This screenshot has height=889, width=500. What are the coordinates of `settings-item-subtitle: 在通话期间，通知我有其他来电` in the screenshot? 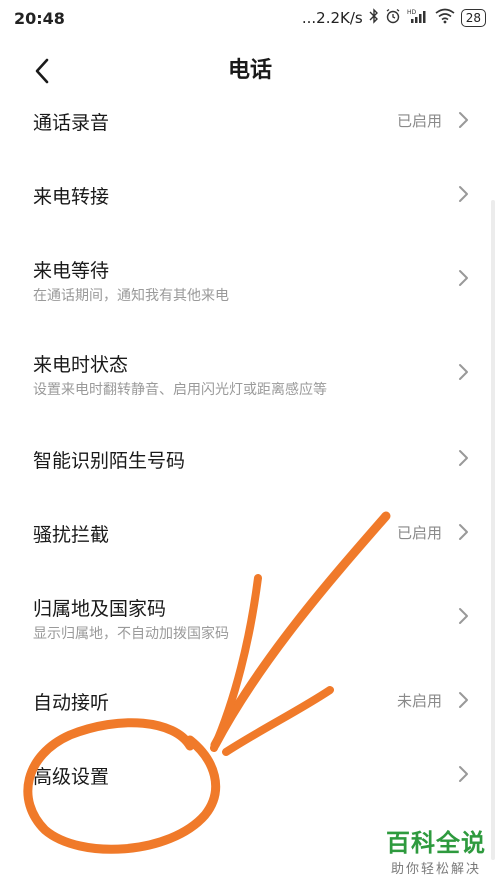 It's located at (131, 296).